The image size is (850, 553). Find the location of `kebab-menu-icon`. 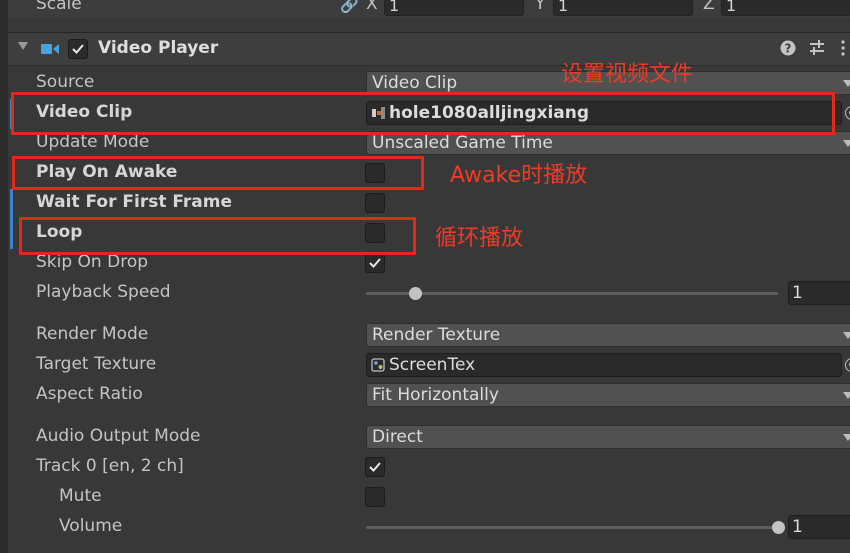

kebab-menu-icon is located at coordinates (843, 48).